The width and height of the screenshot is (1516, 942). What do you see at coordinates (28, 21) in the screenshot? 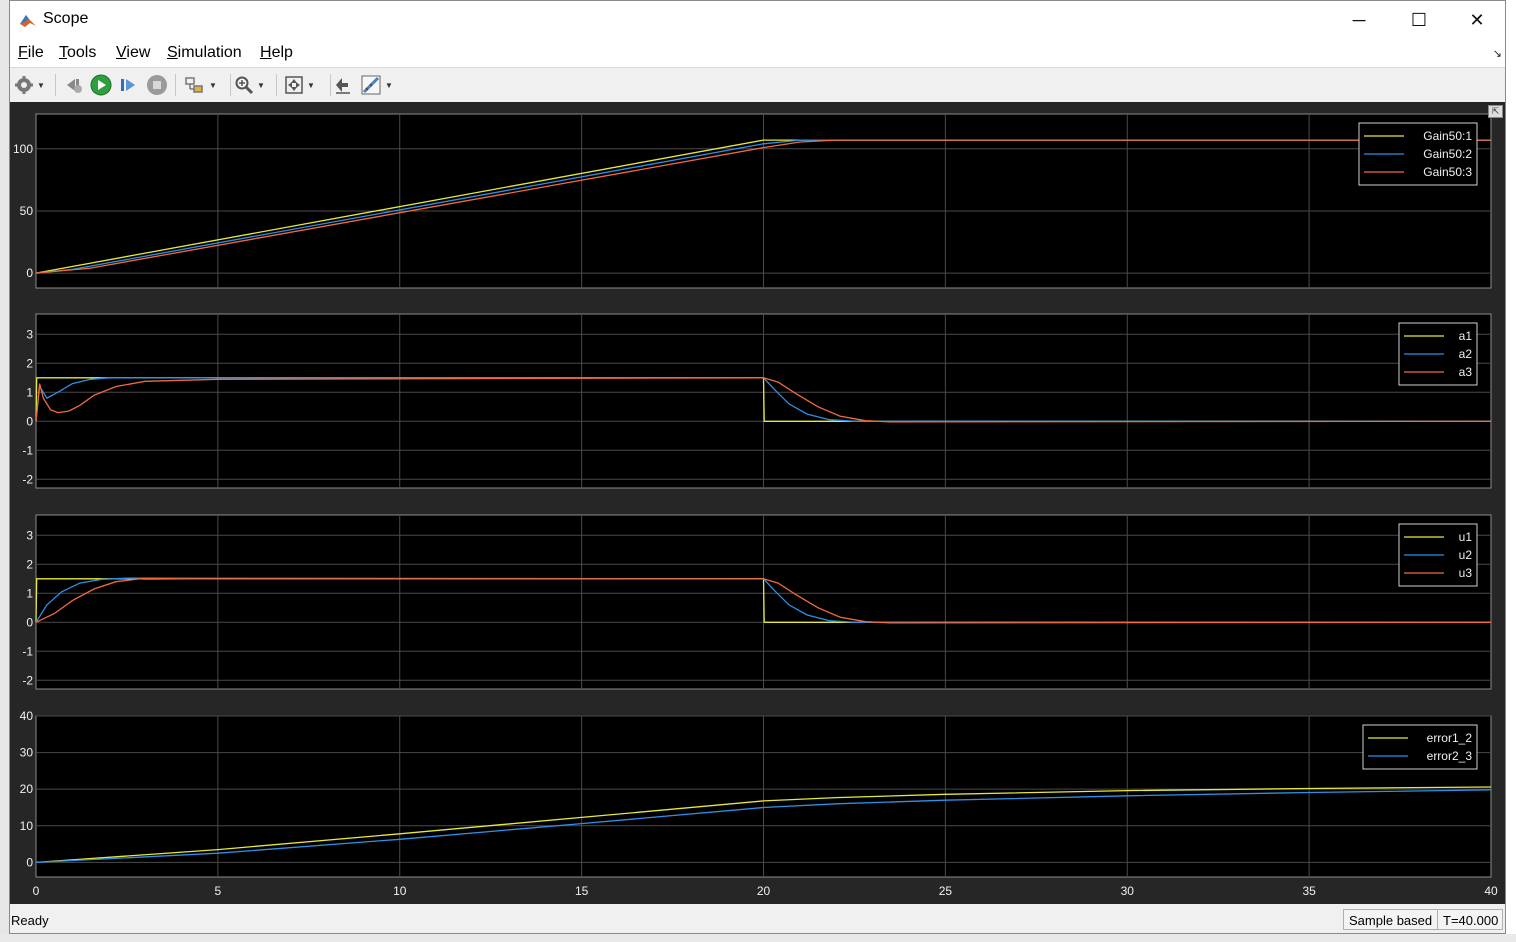
I see `matlab-logo-icon` at bounding box center [28, 21].